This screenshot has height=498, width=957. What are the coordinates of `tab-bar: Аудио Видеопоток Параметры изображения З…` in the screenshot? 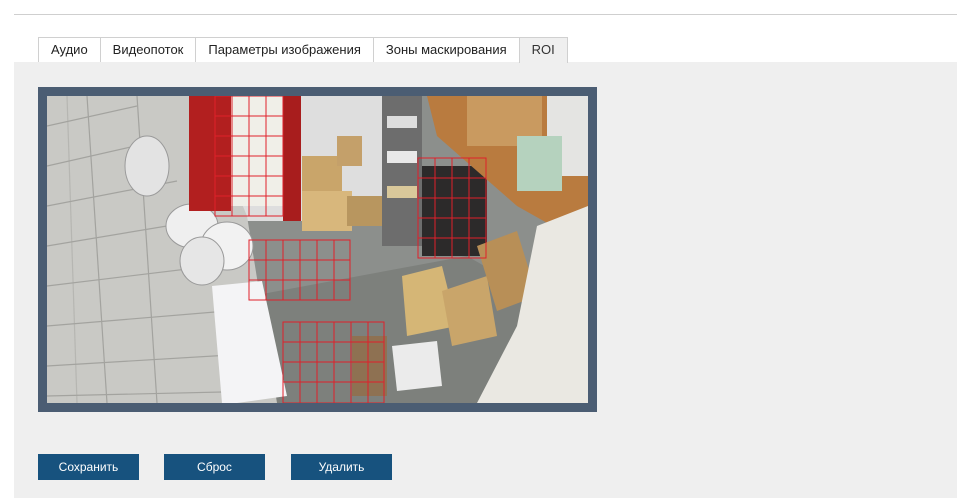 It's located at (303, 50).